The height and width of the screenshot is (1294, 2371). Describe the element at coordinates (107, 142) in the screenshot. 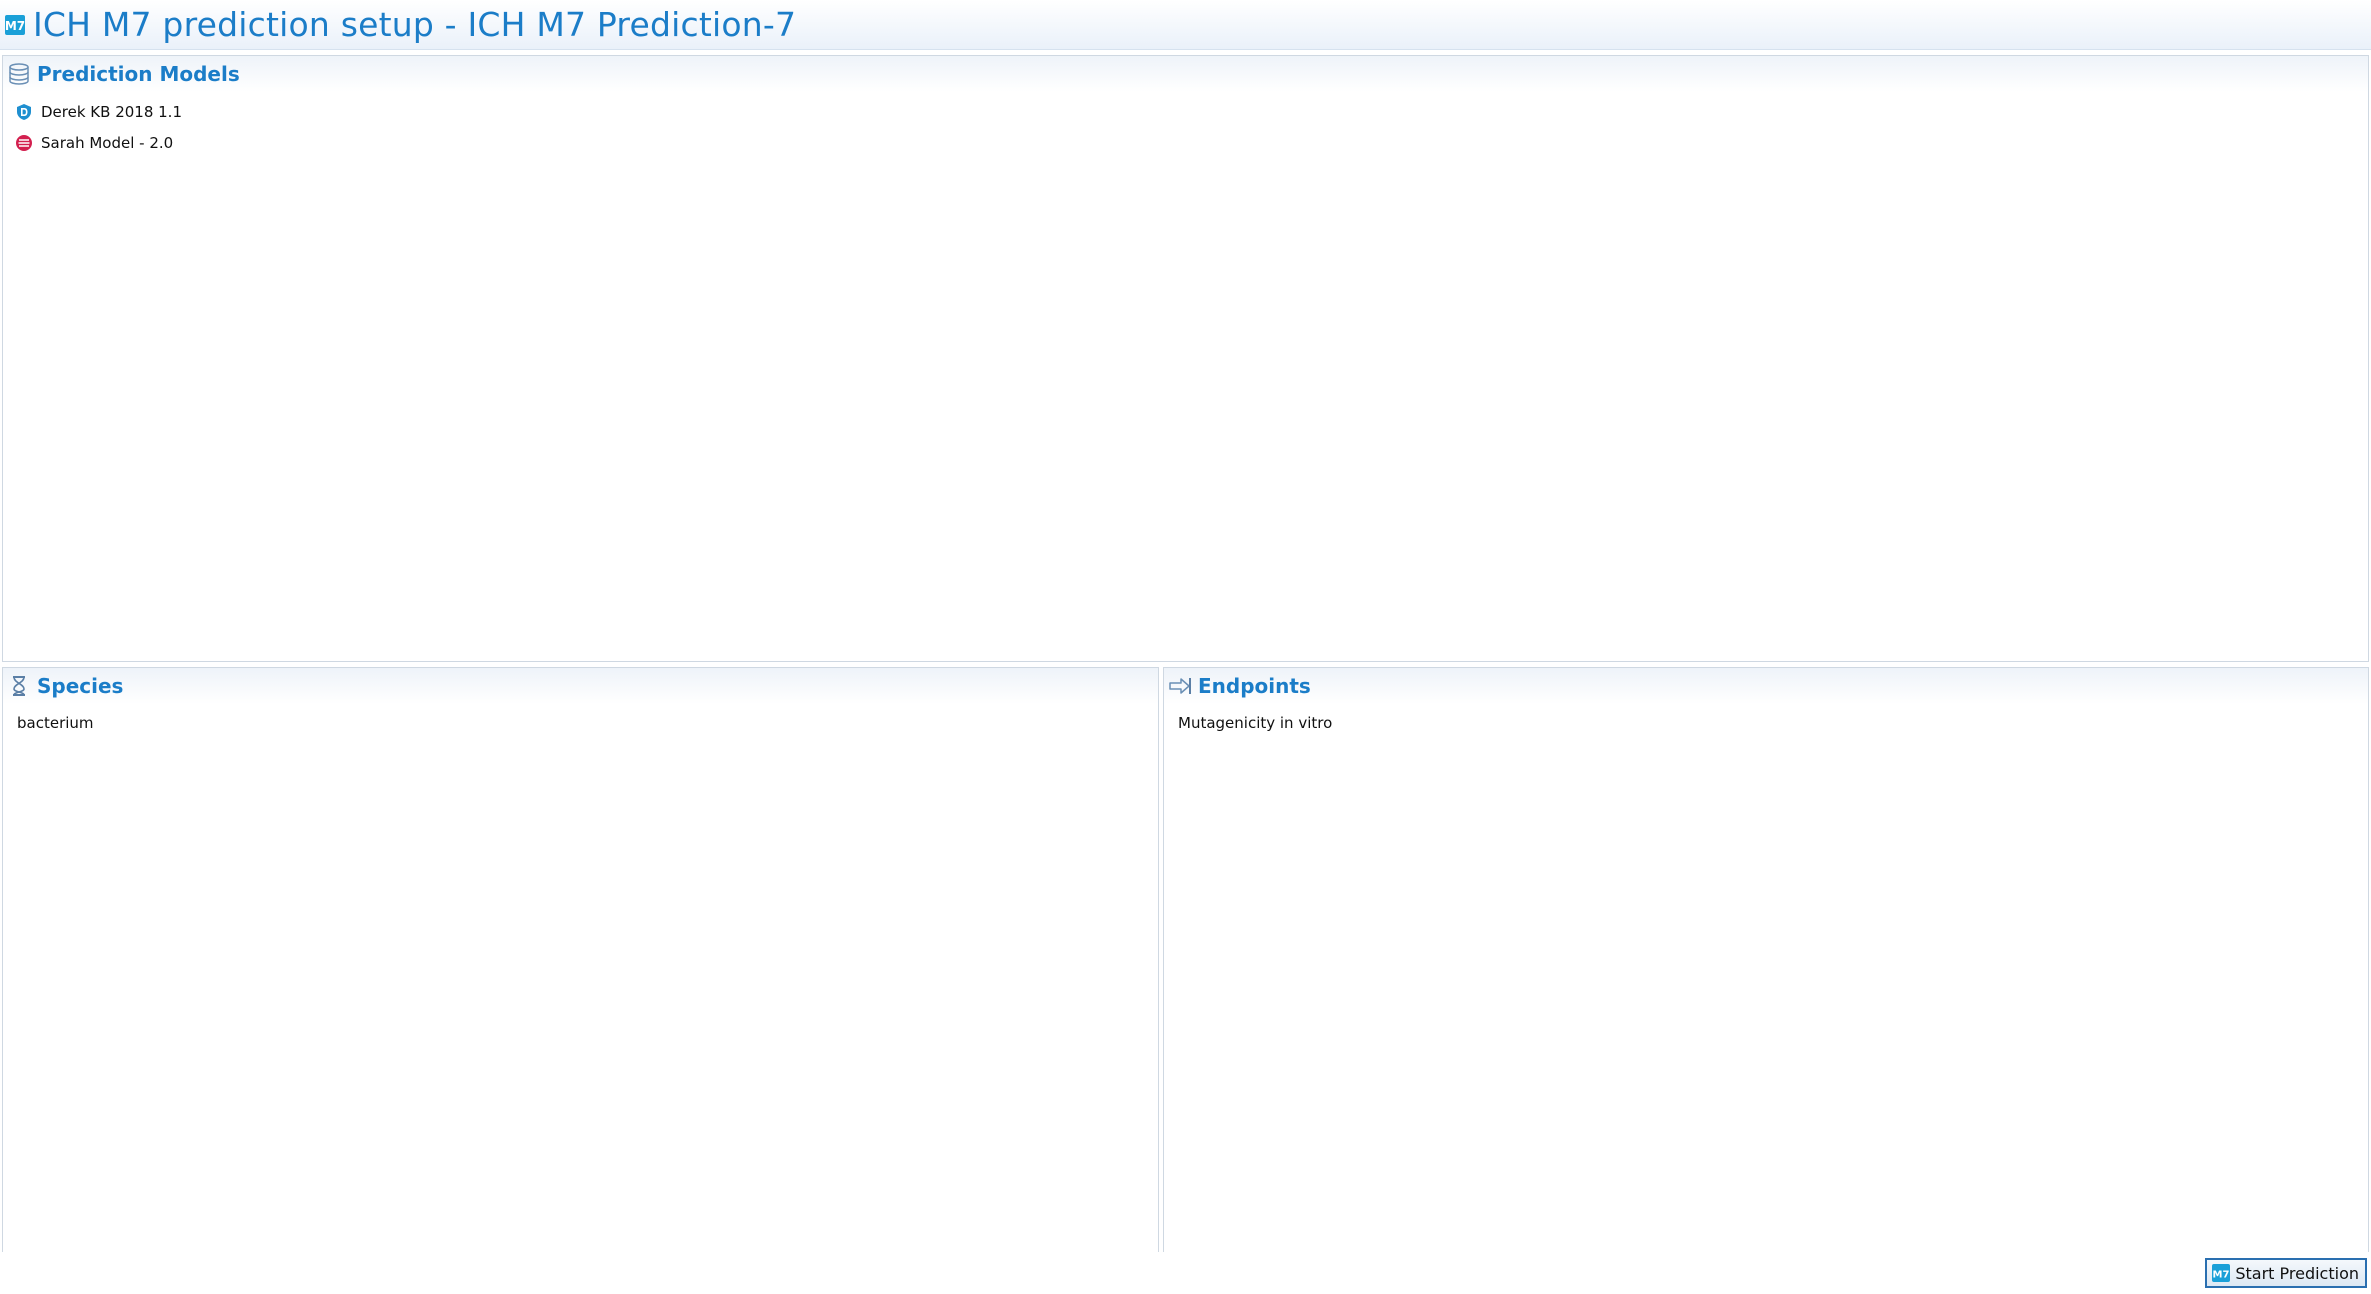

I see `model-label: Sarah Model - 2.0` at that location.